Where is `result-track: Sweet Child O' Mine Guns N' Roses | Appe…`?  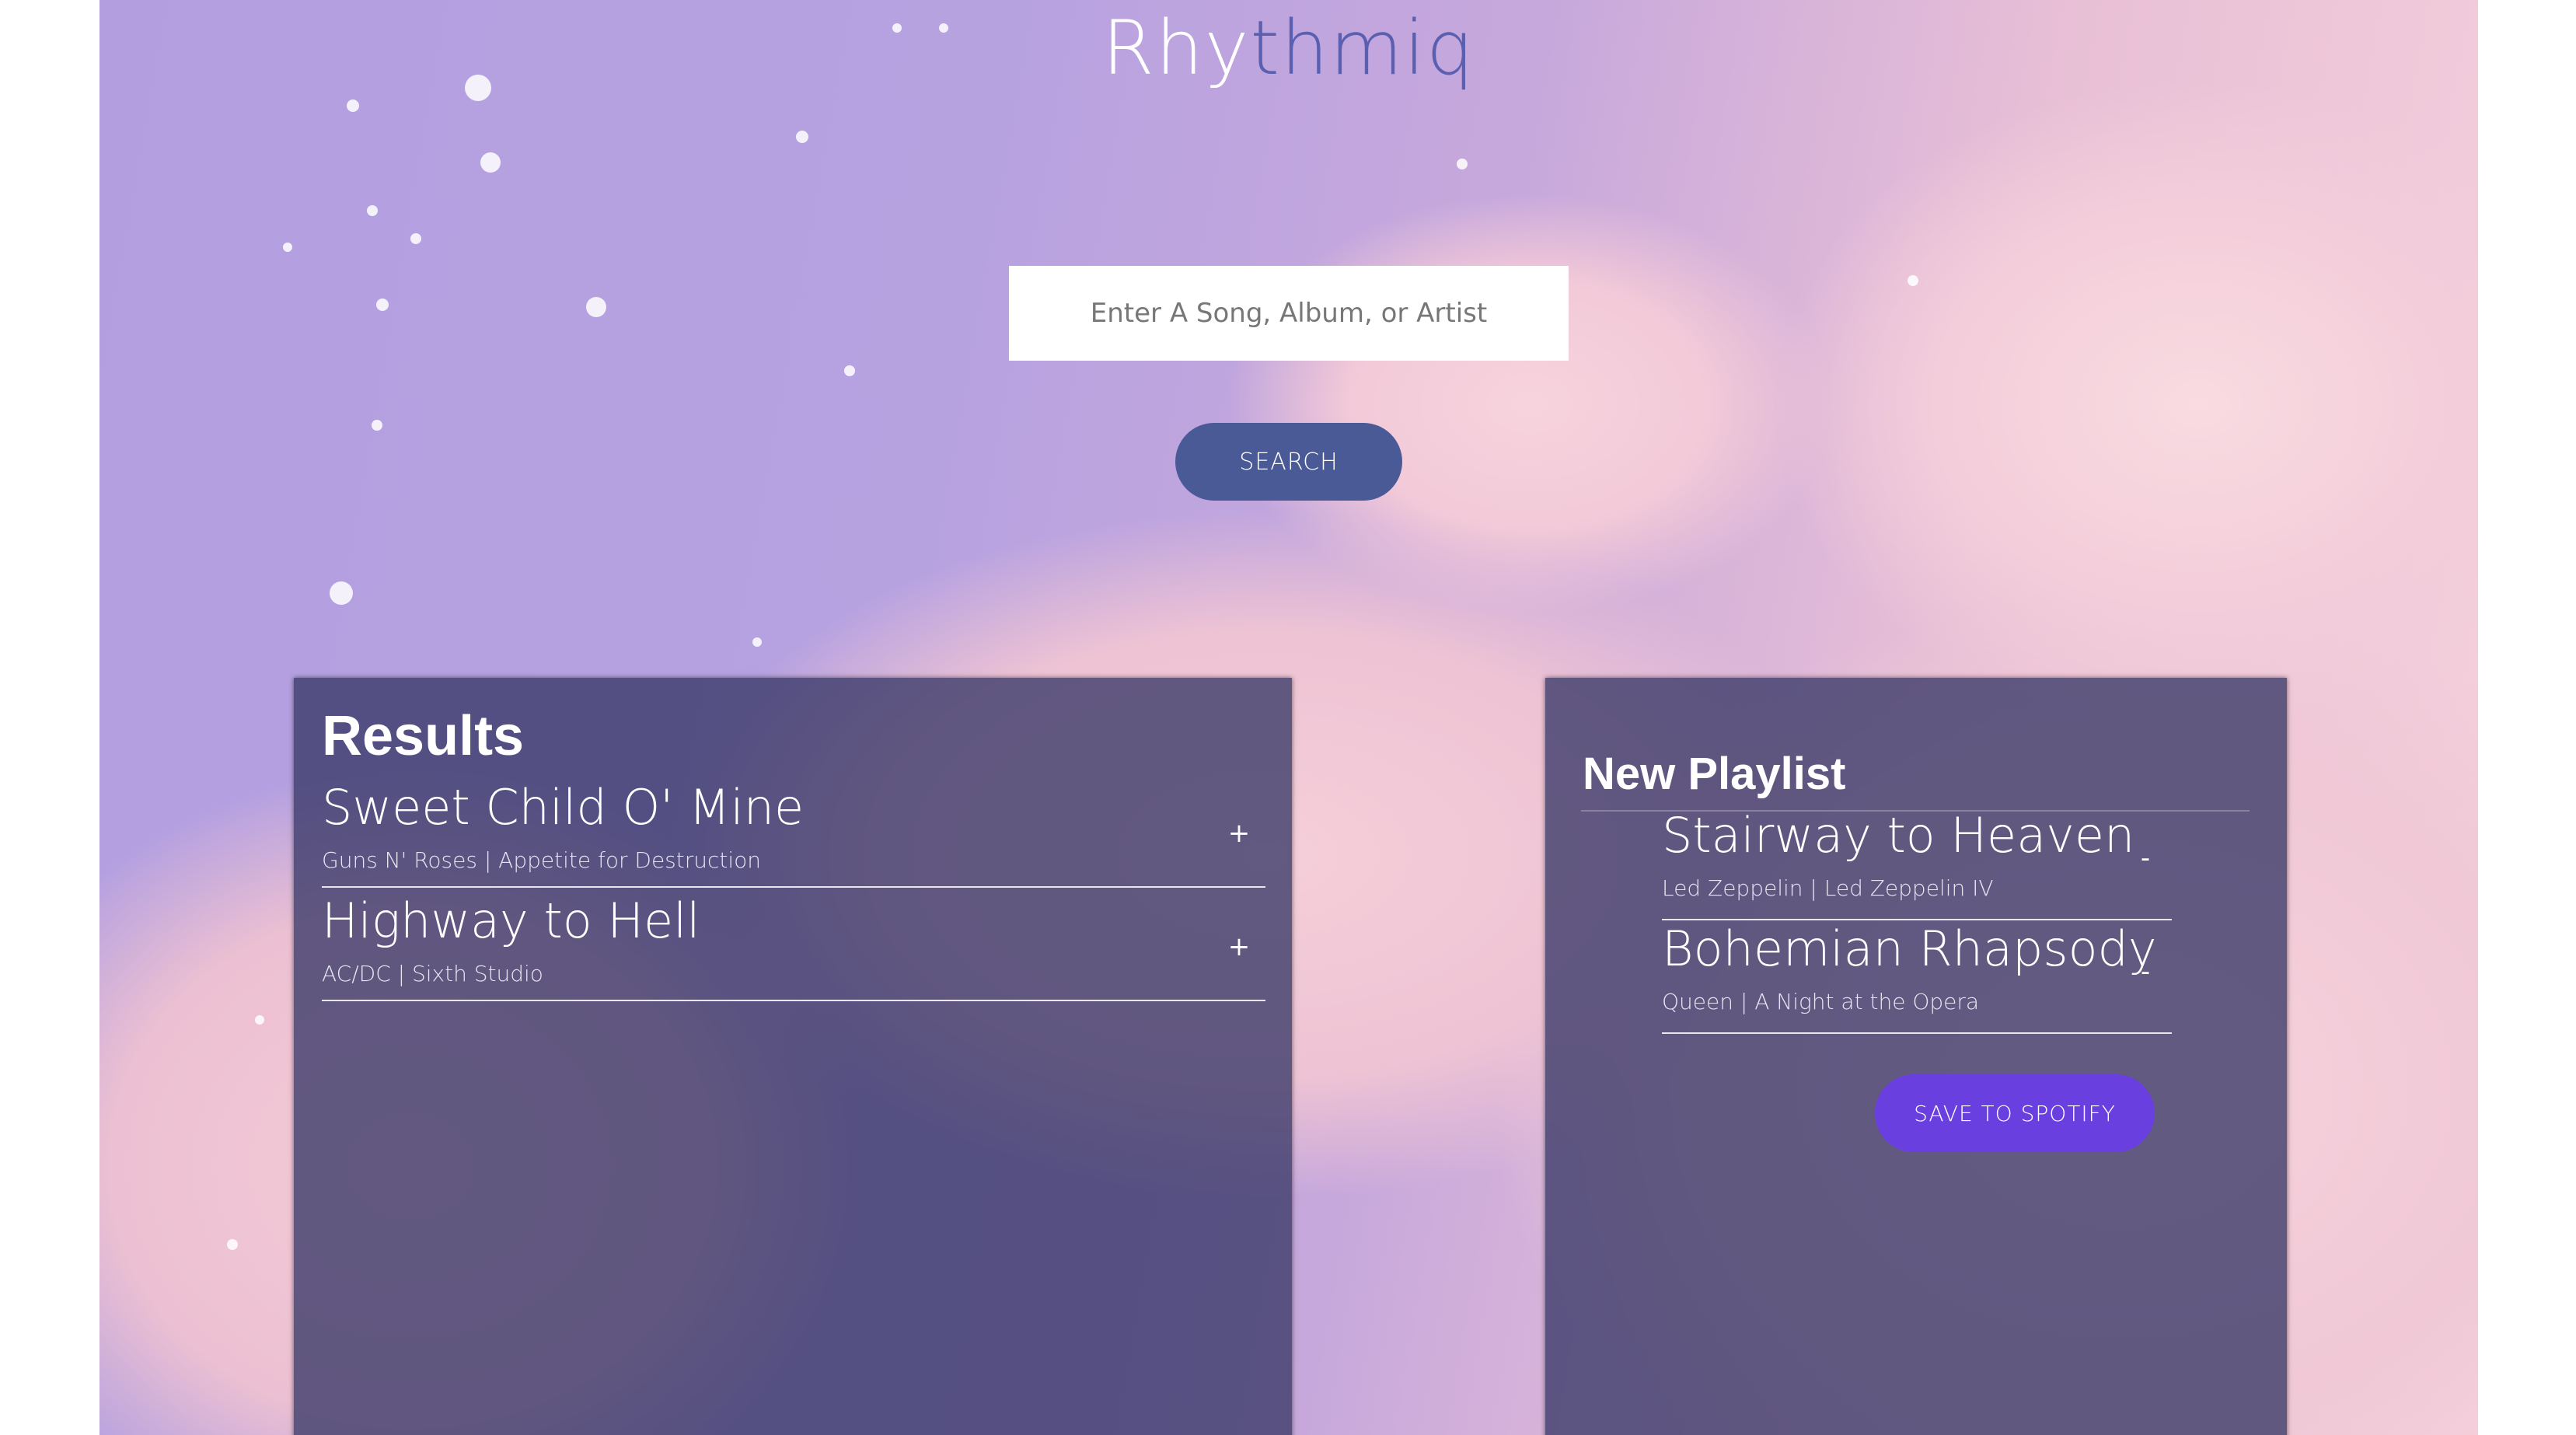
result-track: Sweet Child O' Mine Guns N' Roses | Appe… is located at coordinates (794, 834).